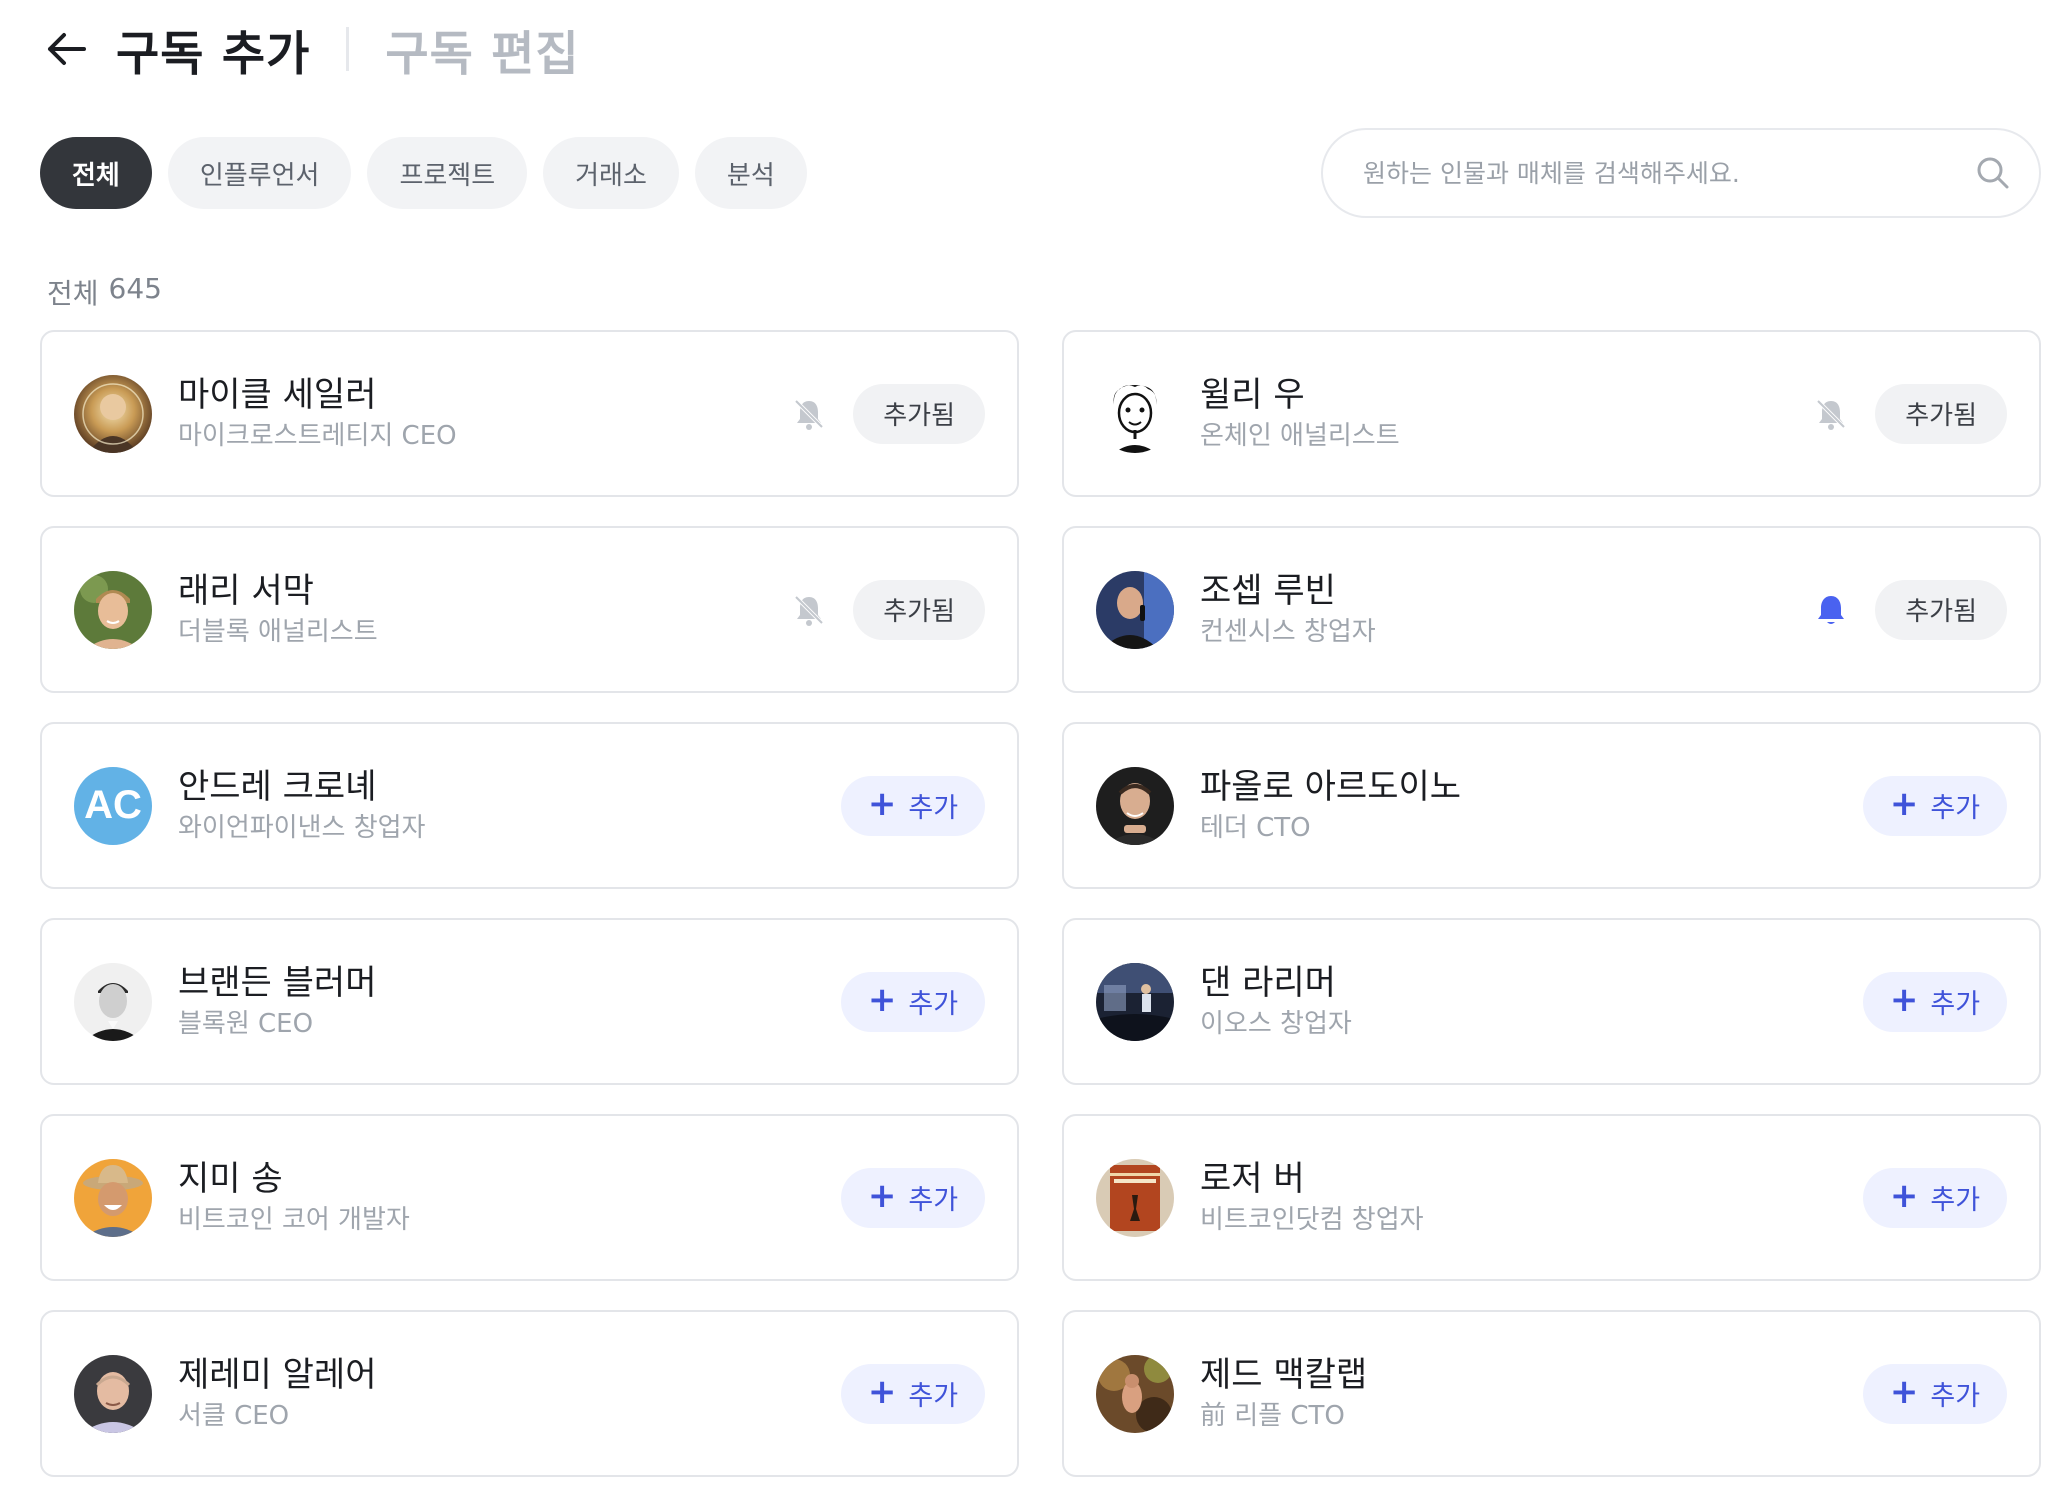 This screenshot has height=1500, width=2053. I want to click on profile-card: 래리 서막 더블록 애널리스트 추가됨, so click(529, 609).